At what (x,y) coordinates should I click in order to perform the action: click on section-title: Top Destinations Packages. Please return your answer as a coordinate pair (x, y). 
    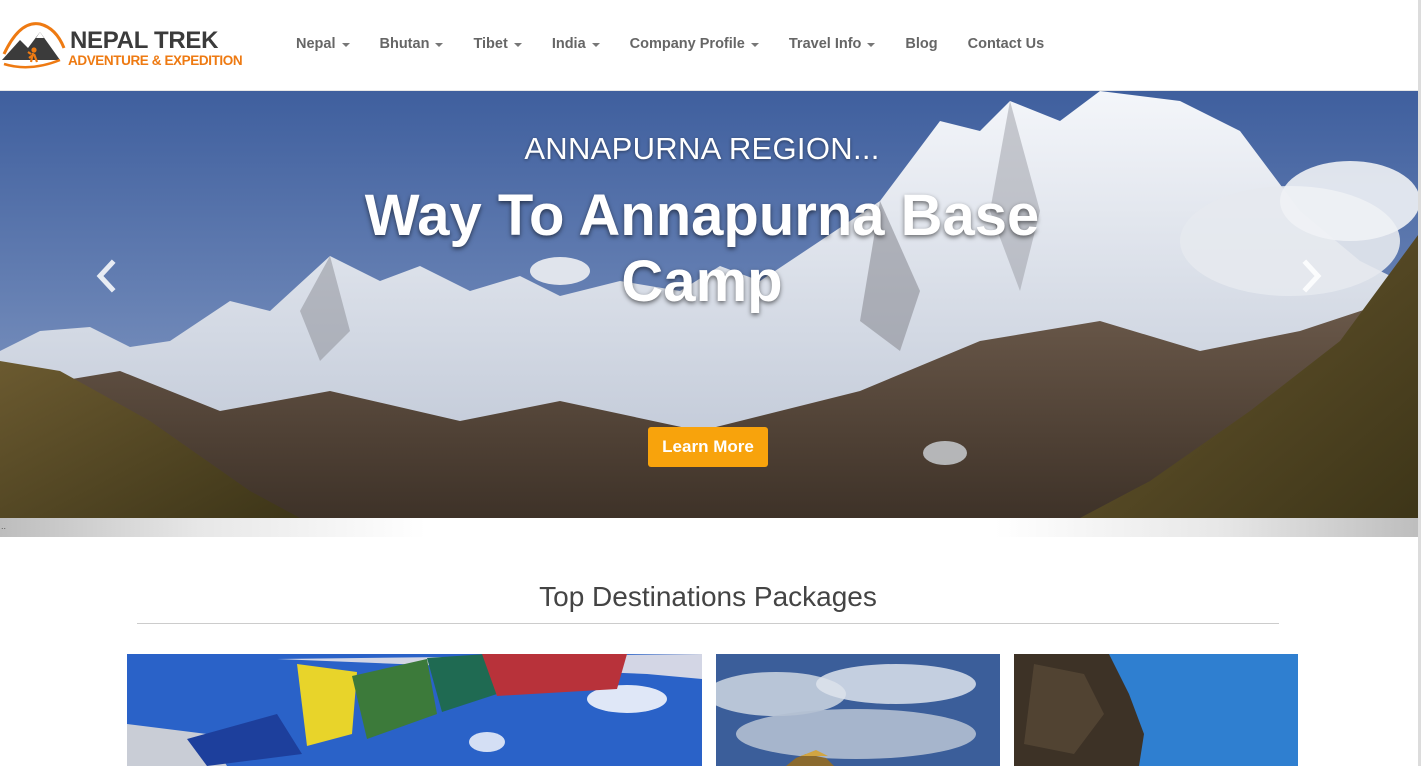
    Looking at the image, I should click on (708, 596).